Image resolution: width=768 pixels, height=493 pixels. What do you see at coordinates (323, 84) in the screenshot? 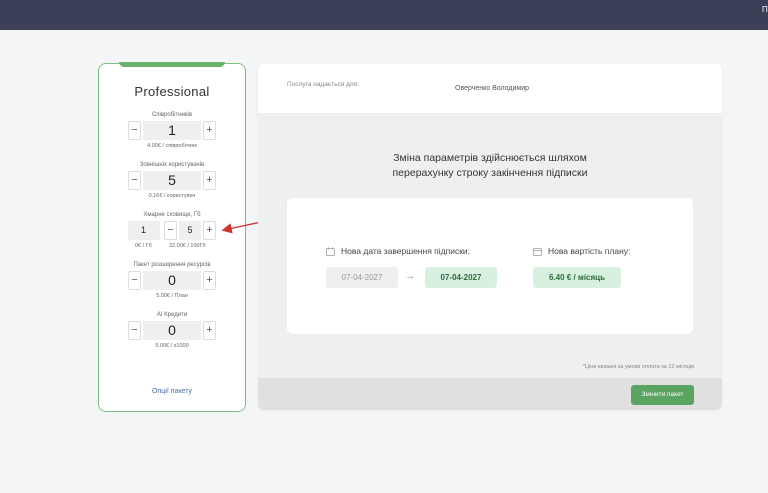
I see `provided-for-label: Послуга надається для:` at bounding box center [323, 84].